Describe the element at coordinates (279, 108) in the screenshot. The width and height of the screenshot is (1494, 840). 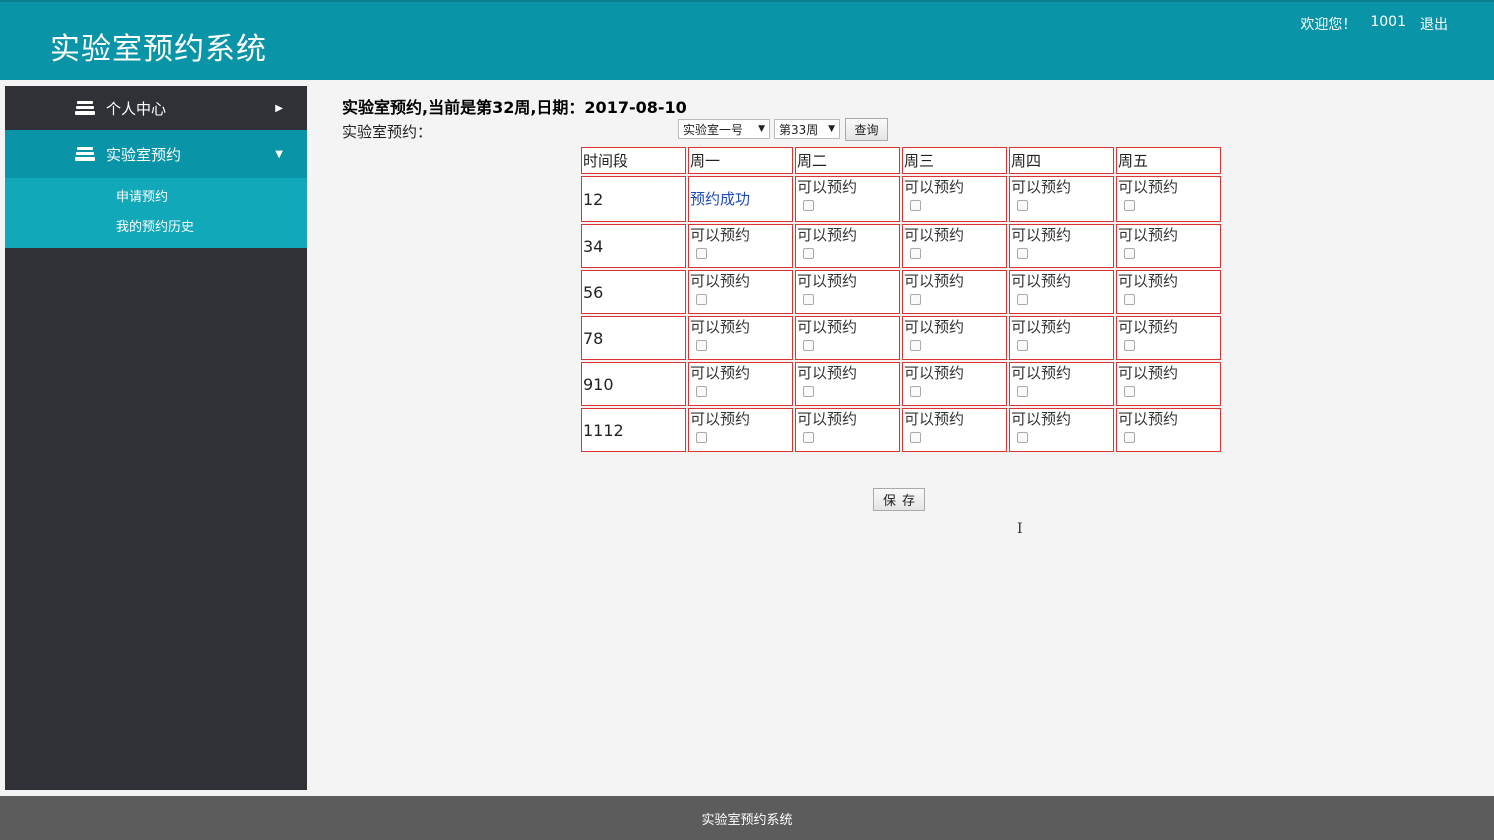
I see `chevron-right-icon: ▶` at that location.